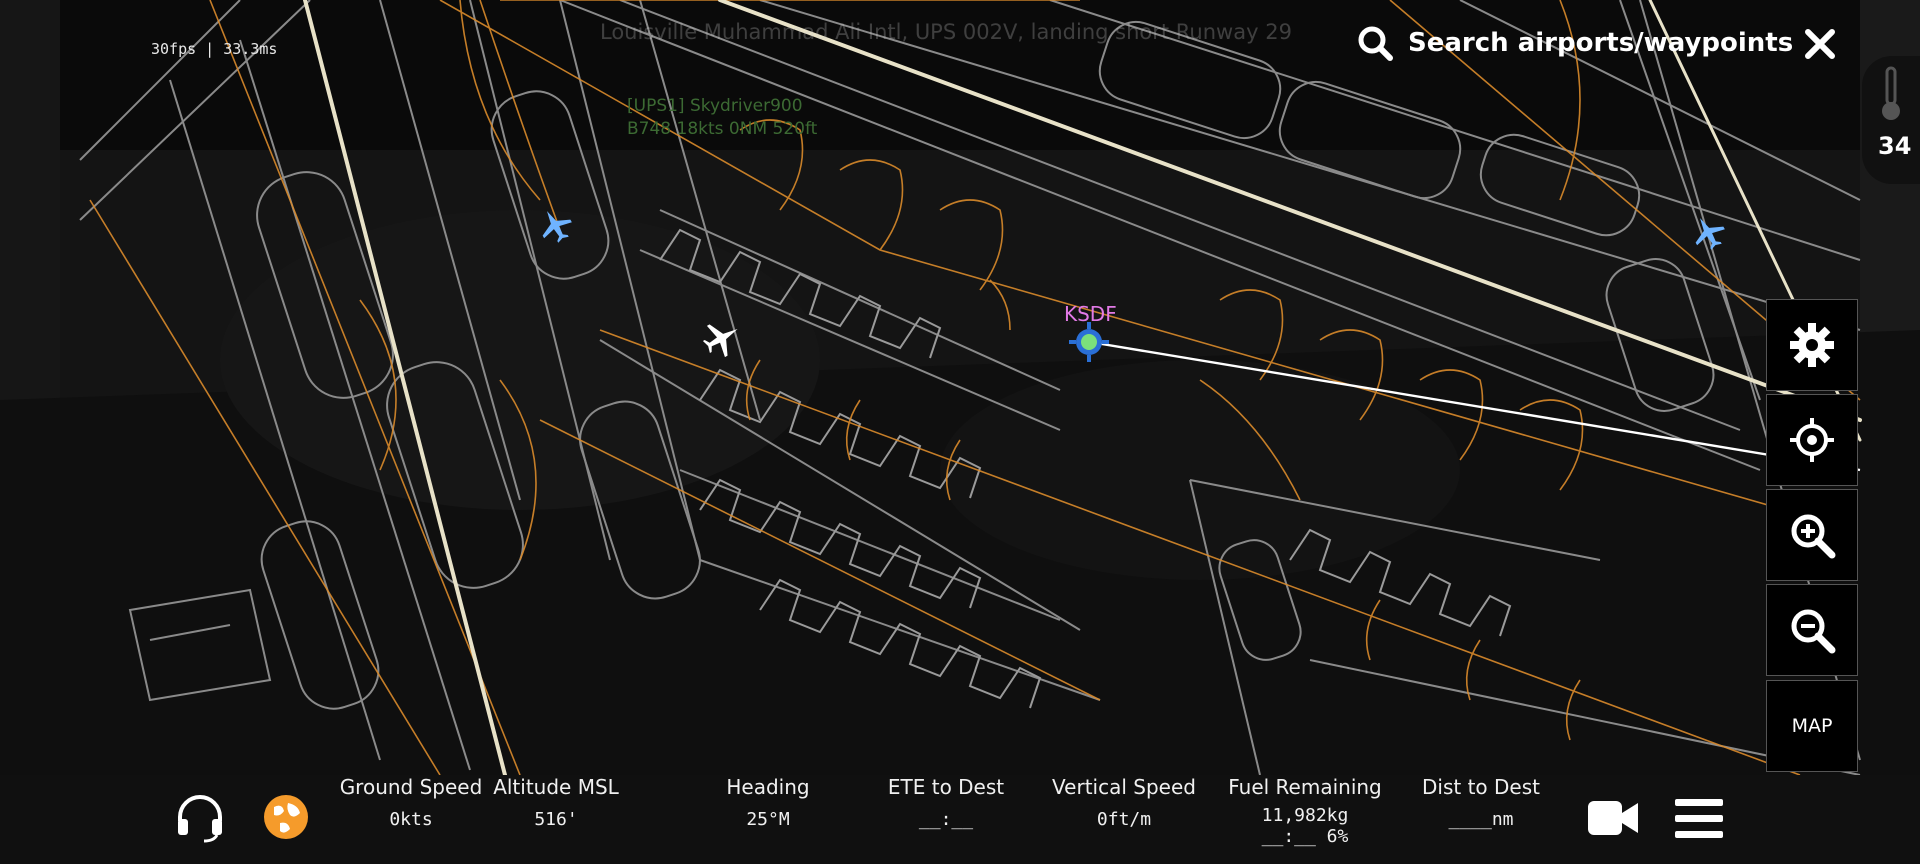  What do you see at coordinates (556, 803) in the screenshot?
I see `altitude-stat: Altitude MSL 516'` at bounding box center [556, 803].